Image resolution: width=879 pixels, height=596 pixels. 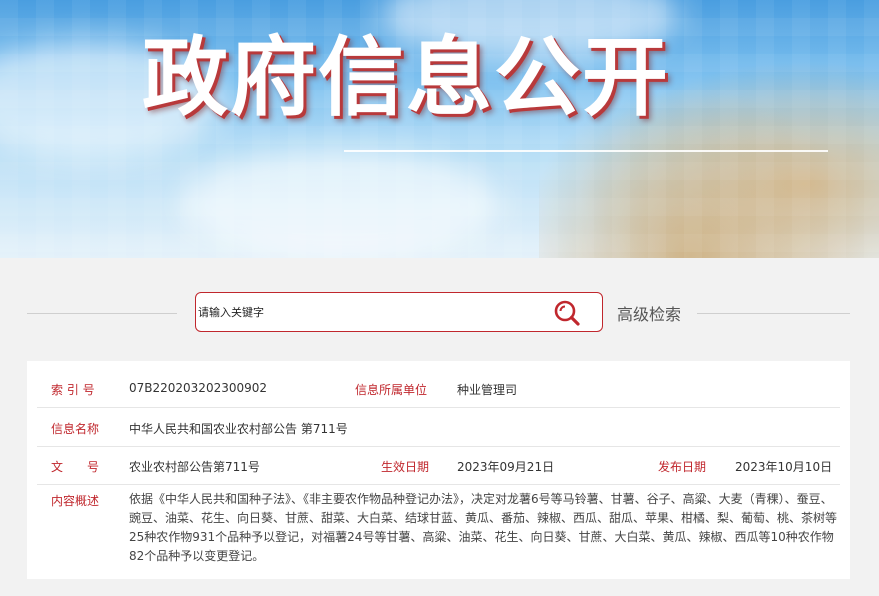 What do you see at coordinates (682, 467) in the screenshot?
I see `publish-date-label: 发布日期` at bounding box center [682, 467].